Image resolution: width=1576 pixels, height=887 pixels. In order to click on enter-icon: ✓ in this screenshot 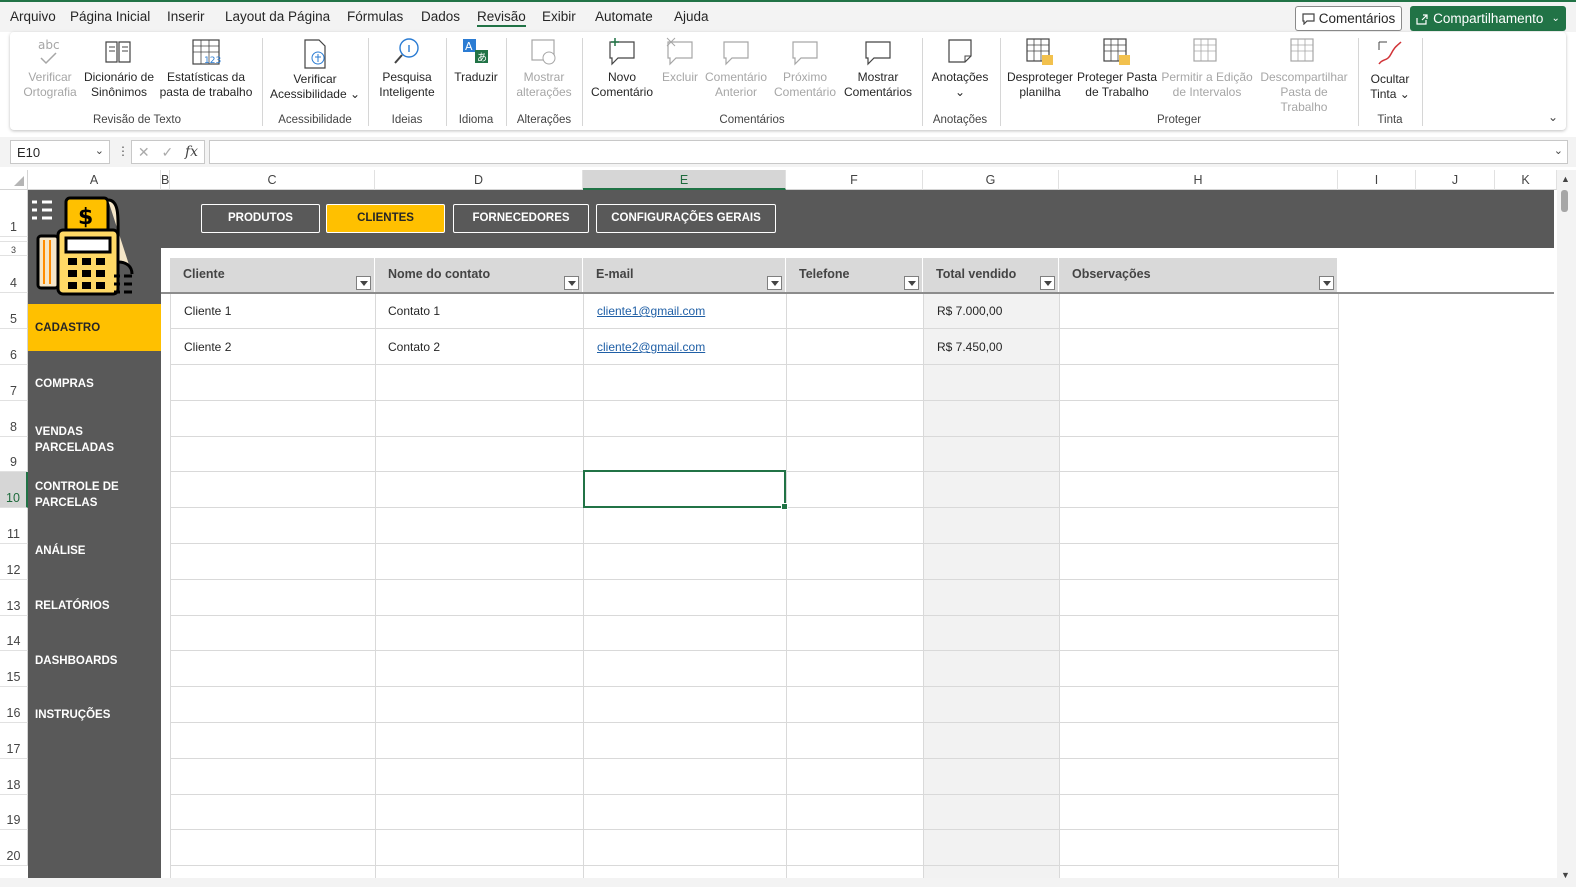, I will do `click(167, 152)`.